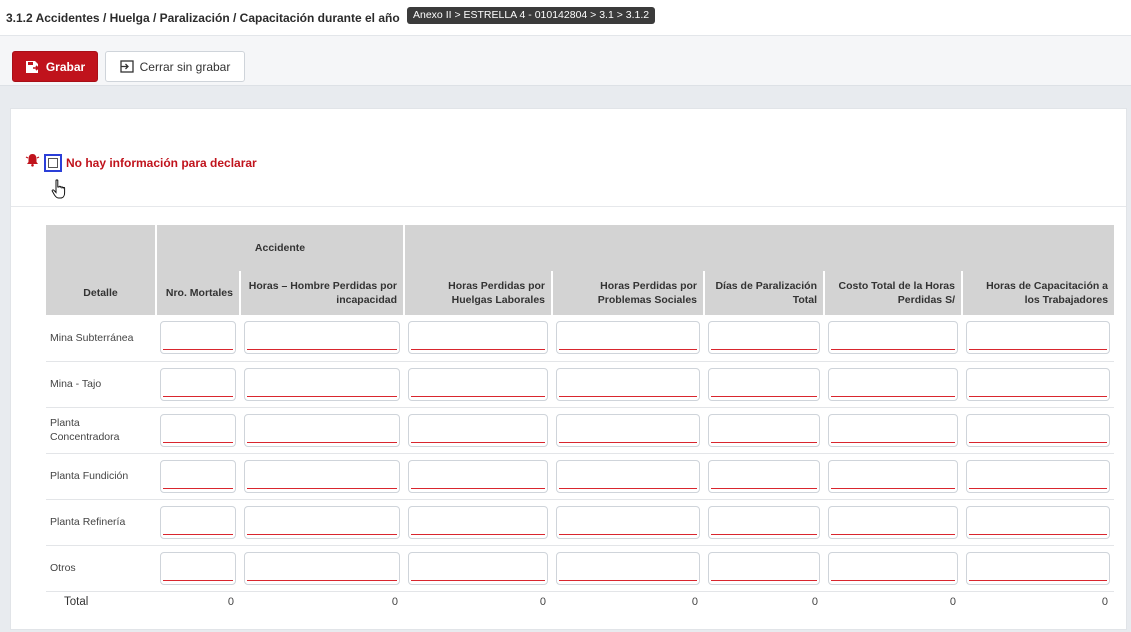 The height and width of the screenshot is (632, 1131). What do you see at coordinates (198, 293) in the screenshot?
I see `column-header-nro-mortales: Nro. Mortales` at bounding box center [198, 293].